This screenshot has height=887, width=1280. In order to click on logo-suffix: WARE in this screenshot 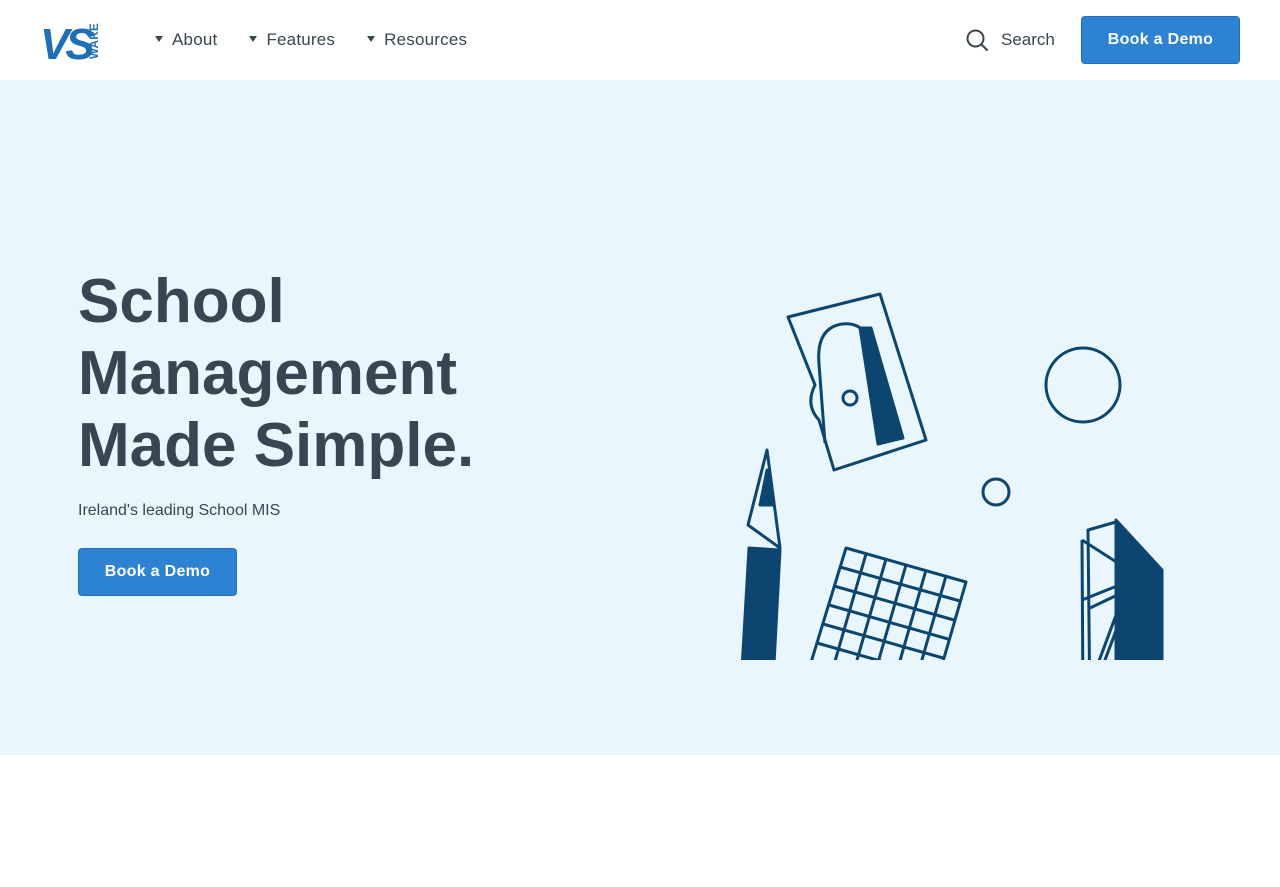, I will do `click(95, 41)`.